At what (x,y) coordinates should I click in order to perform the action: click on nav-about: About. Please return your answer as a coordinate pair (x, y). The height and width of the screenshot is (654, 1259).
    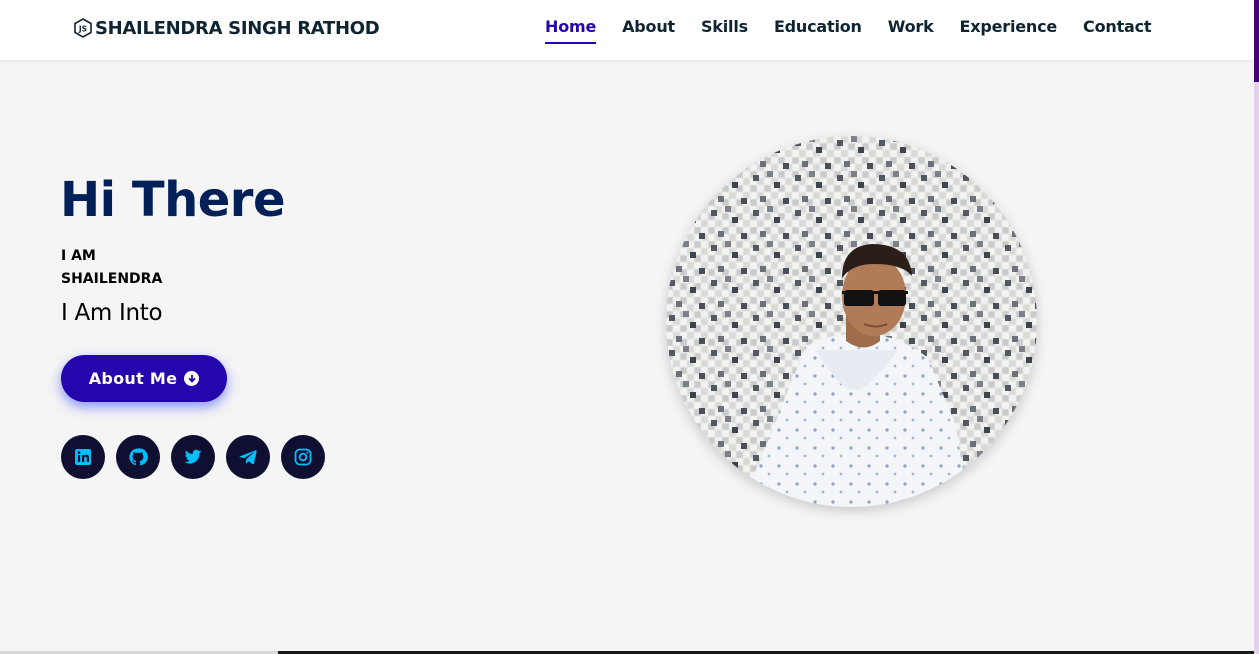
    Looking at the image, I should click on (648, 29).